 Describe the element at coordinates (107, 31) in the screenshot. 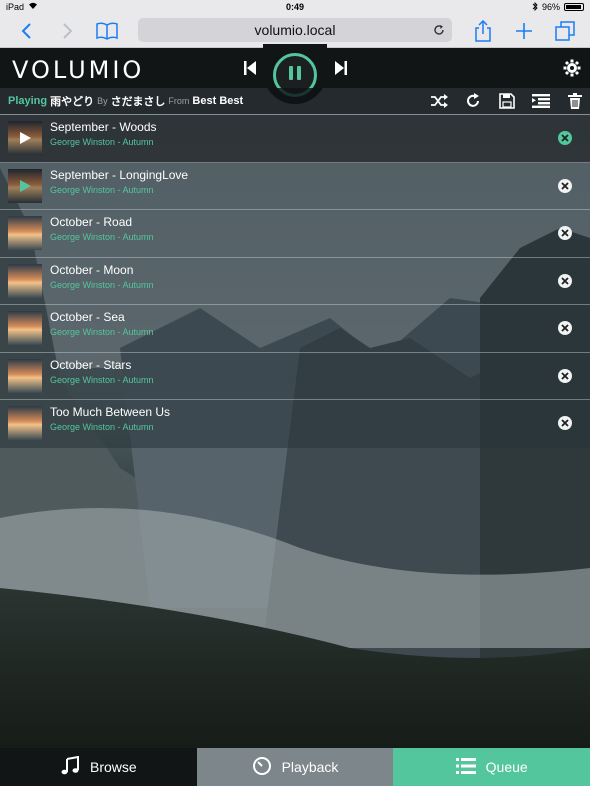

I see `bookmarks-icon` at that location.